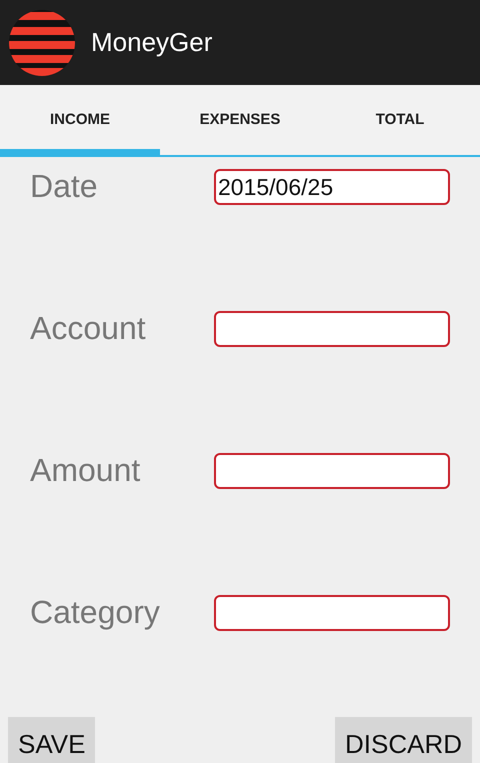 The width and height of the screenshot is (480, 763). Describe the element at coordinates (64, 186) in the screenshot. I see `field-label: Date` at that location.